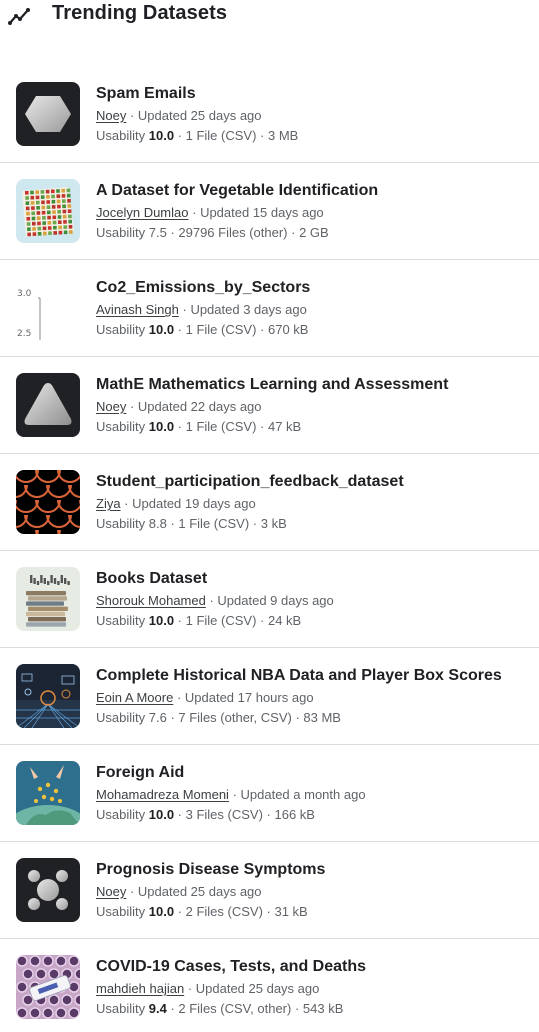  What do you see at coordinates (134, 697) in the screenshot?
I see `dataset-author-link: Eoin A Moore` at bounding box center [134, 697].